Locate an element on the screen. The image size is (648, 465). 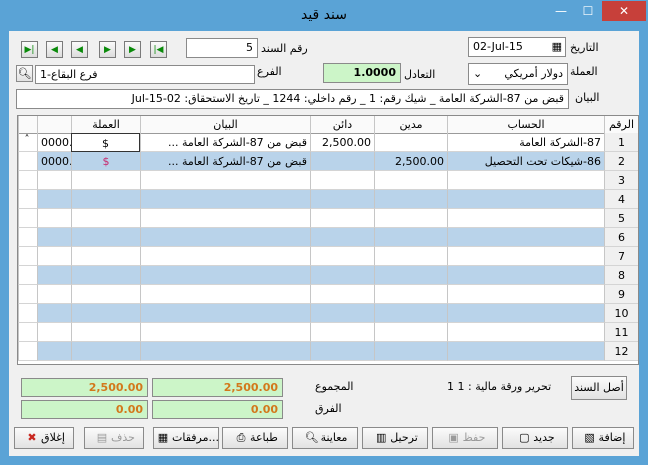
scroll-up-icon: ˄ is located at coordinates (27, 139).